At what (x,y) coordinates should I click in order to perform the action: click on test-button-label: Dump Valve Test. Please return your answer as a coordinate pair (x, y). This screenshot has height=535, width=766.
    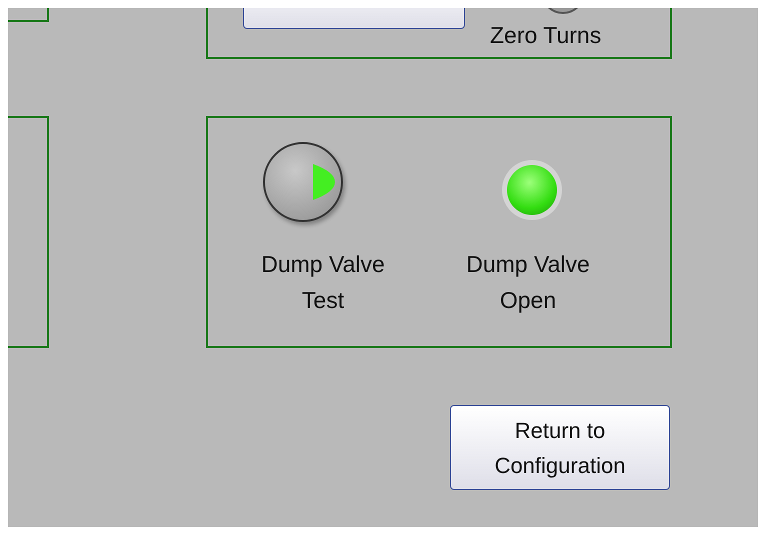
    Looking at the image, I should click on (323, 282).